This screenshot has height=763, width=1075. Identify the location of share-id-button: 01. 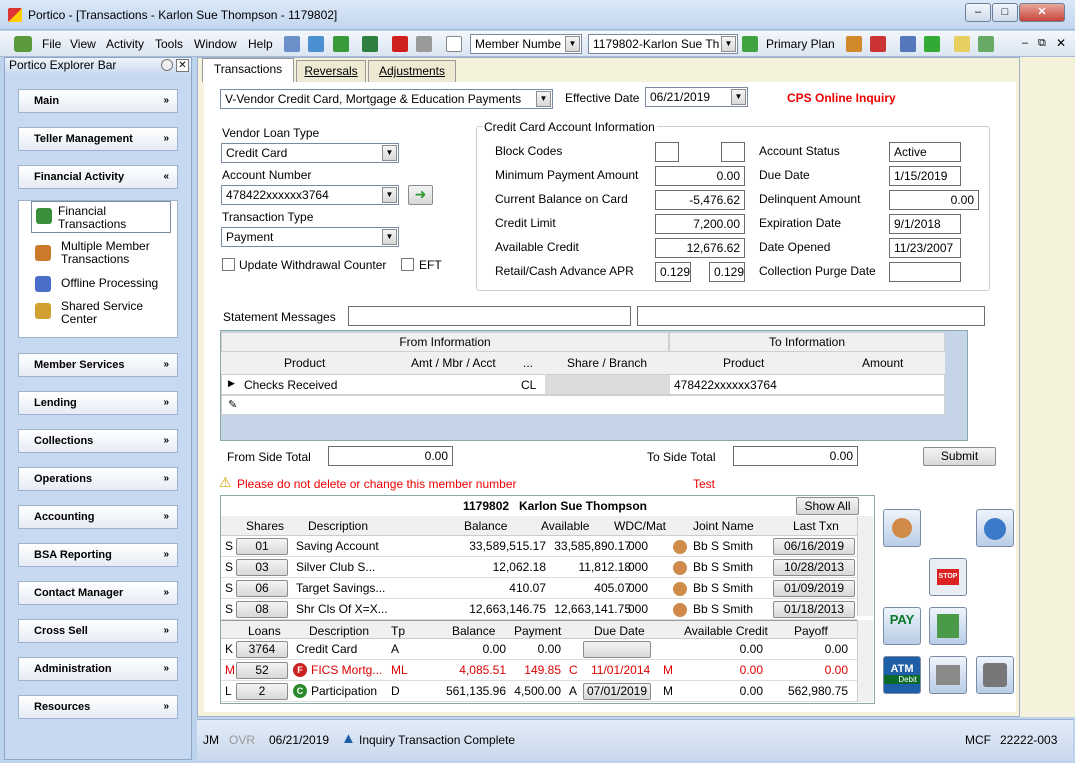
(262, 546).